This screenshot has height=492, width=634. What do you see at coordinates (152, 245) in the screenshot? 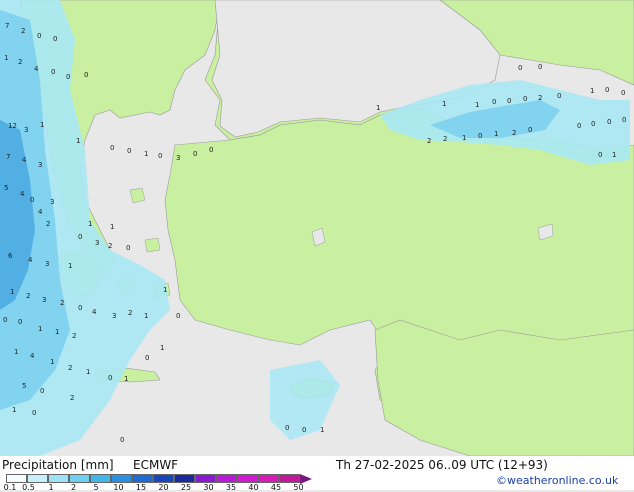
I see `land-island-b` at bounding box center [152, 245].